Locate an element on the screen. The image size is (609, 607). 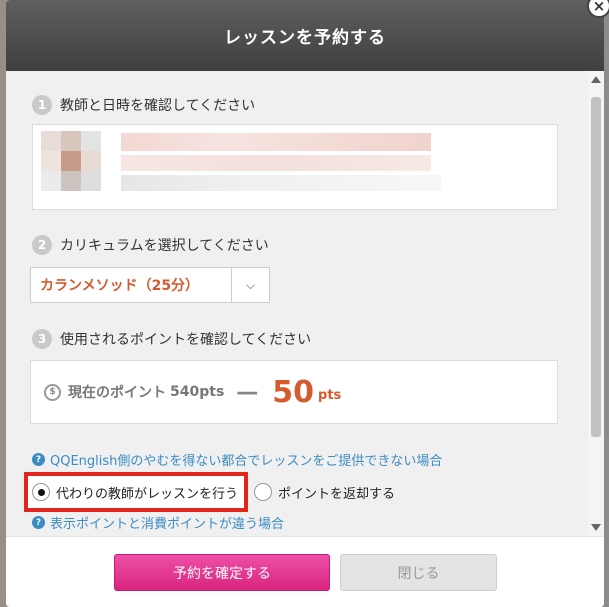
modal-header: レッスンを予約する is located at coordinates (305, 35).